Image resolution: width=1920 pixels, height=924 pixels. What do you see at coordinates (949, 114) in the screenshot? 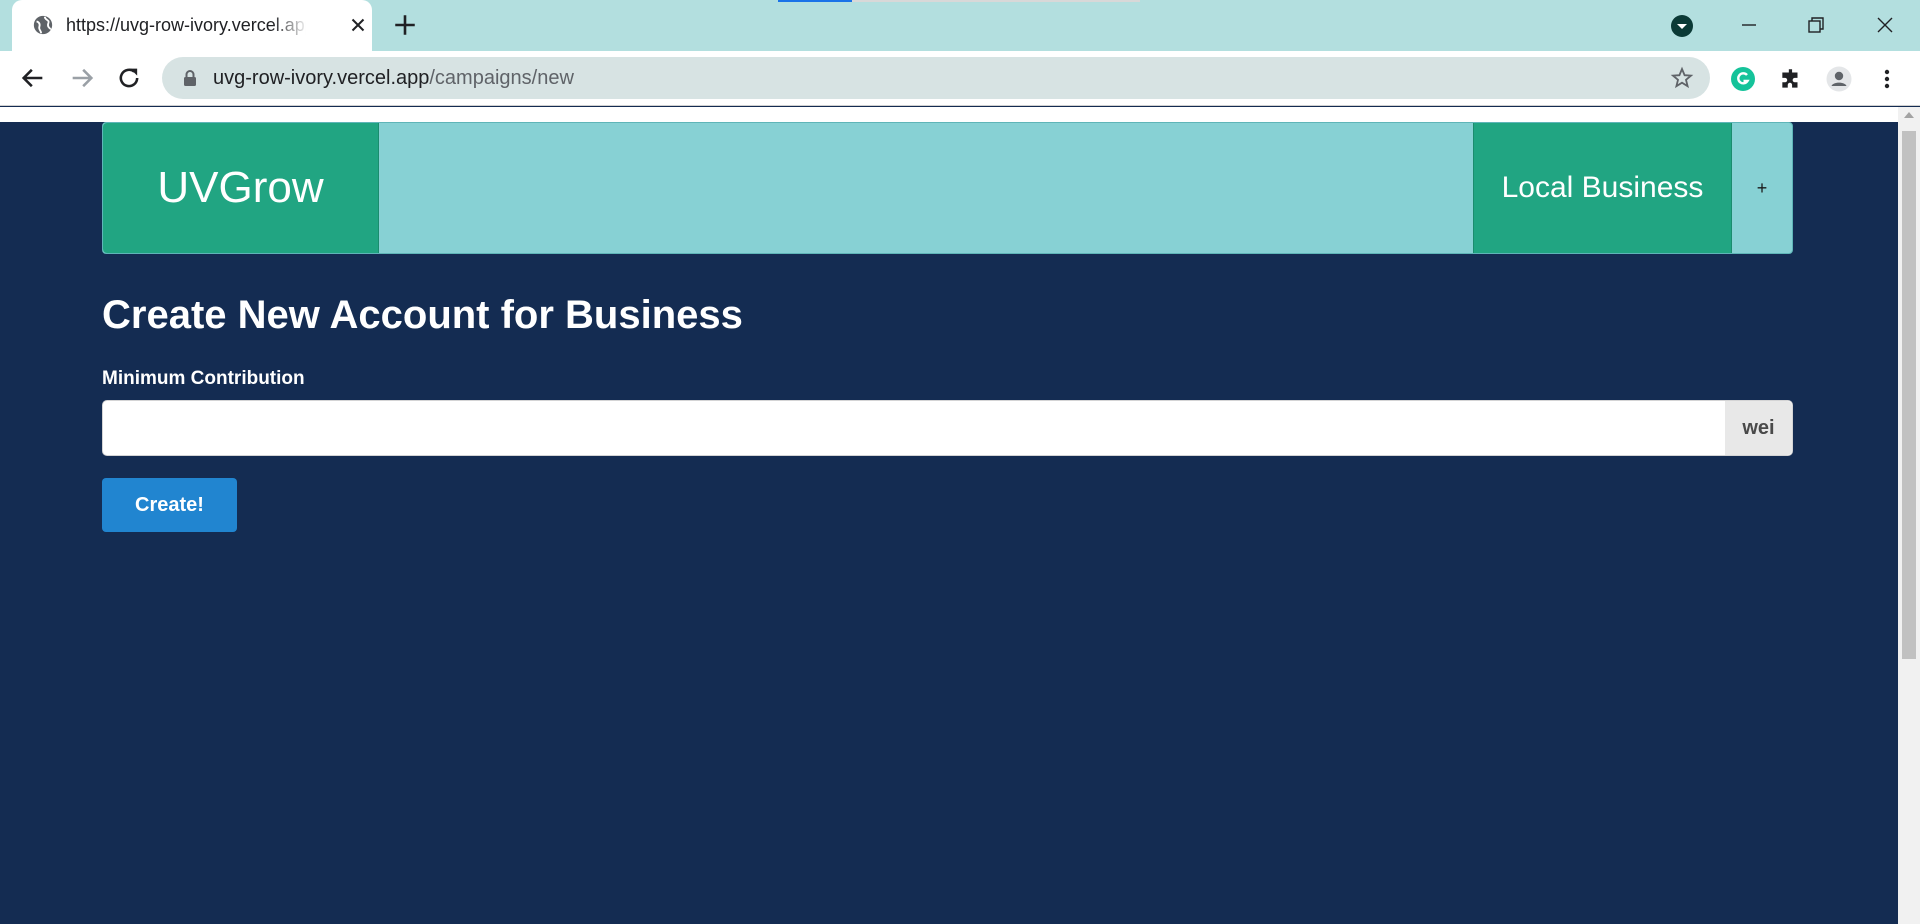
I see `page-top-strip` at bounding box center [949, 114].